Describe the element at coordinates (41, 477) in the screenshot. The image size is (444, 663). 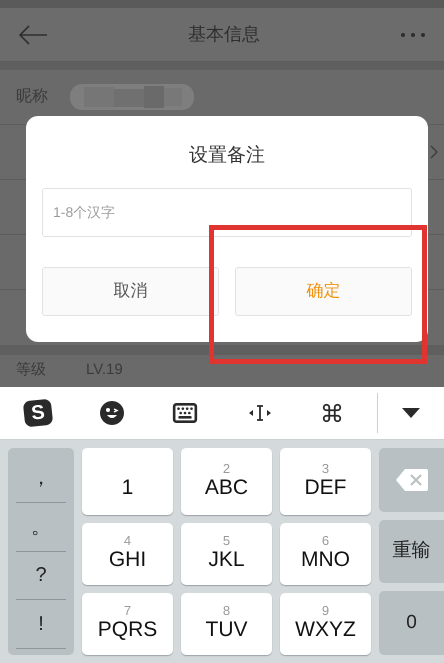
I see `symbol-key: ，` at that location.